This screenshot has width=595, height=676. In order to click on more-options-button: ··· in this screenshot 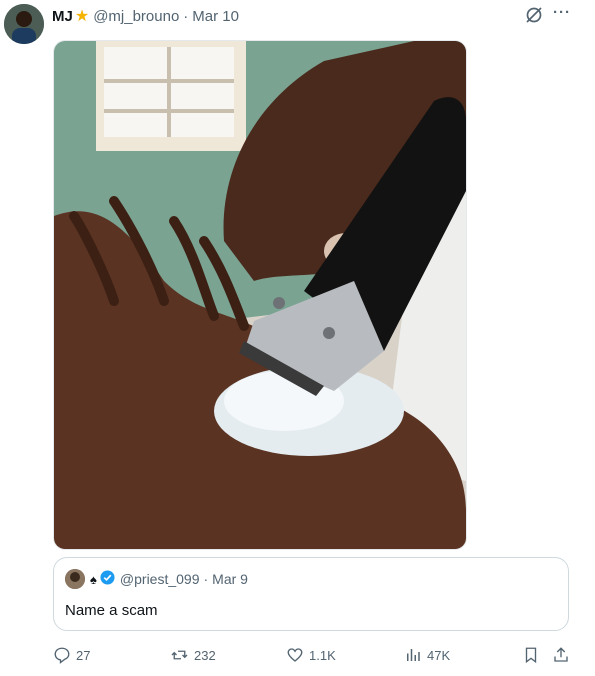, I will do `click(562, 12)`.